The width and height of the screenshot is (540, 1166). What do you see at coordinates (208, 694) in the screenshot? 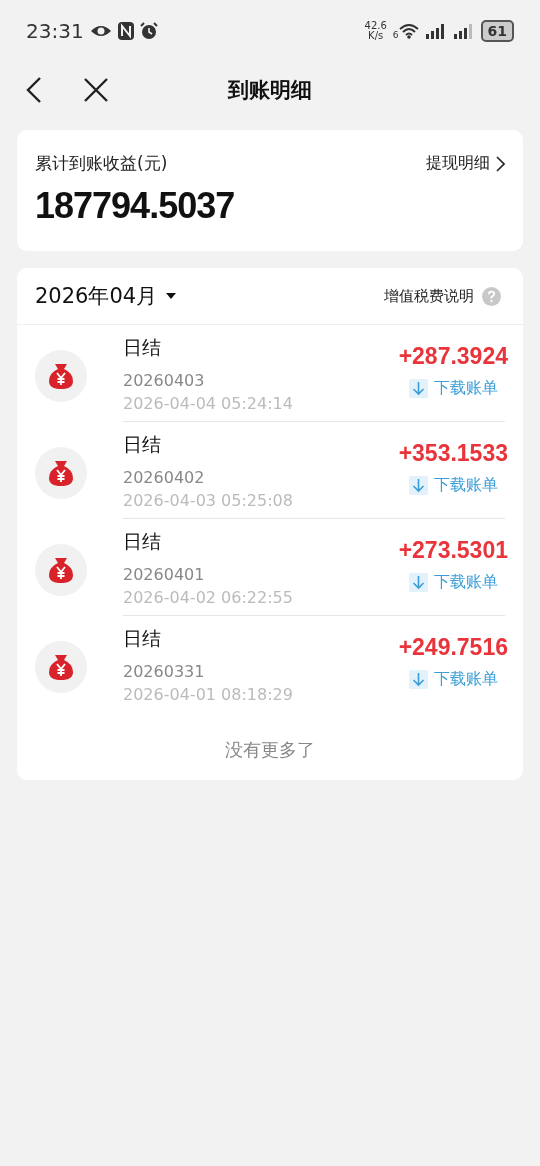
I see `settlement-time: 2026-04-01 08:18:29` at bounding box center [208, 694].